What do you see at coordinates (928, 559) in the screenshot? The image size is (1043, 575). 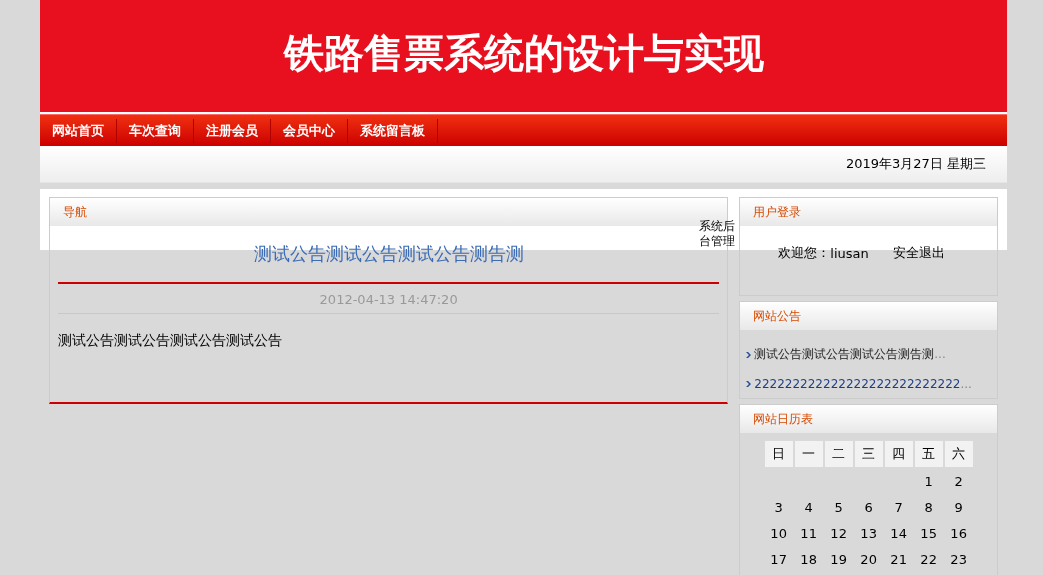 I see `calendar-day: 22` at bounding box center [928, 559].